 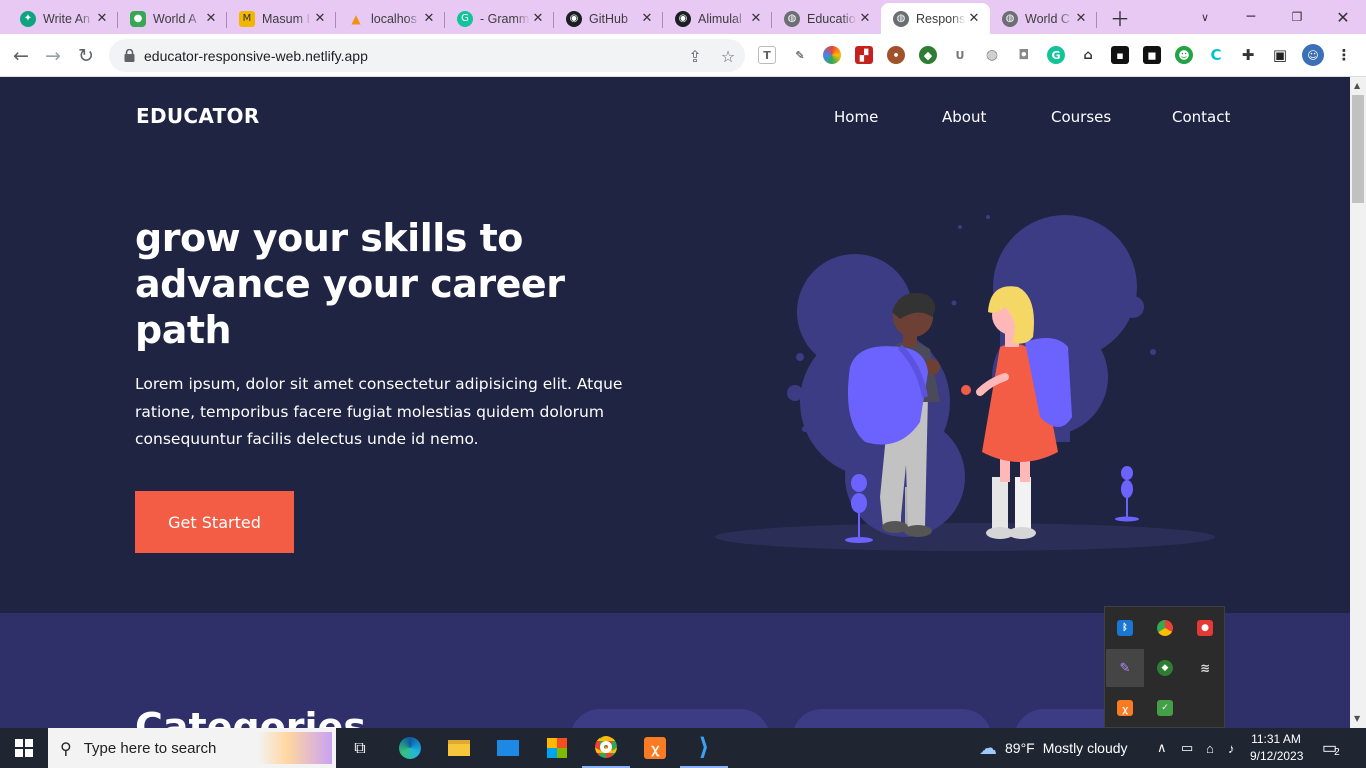 What do you see at coordinates (410, 748) in the screenshot?
I see `edge-icon` at bounding box center [410, 748].